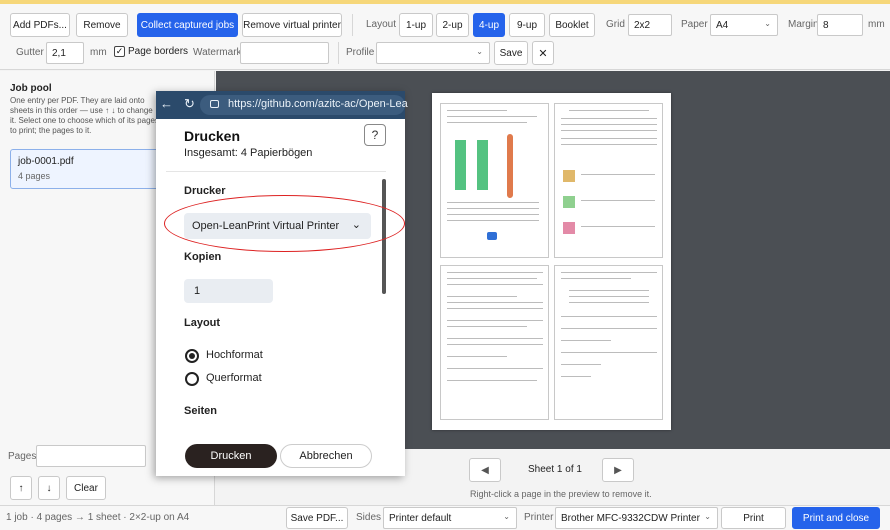 The width and height of the screenshot is (890, 530). Describe the element at coordinates (228, 291) in the screenshot. I see `copies-input: 1` at that location.